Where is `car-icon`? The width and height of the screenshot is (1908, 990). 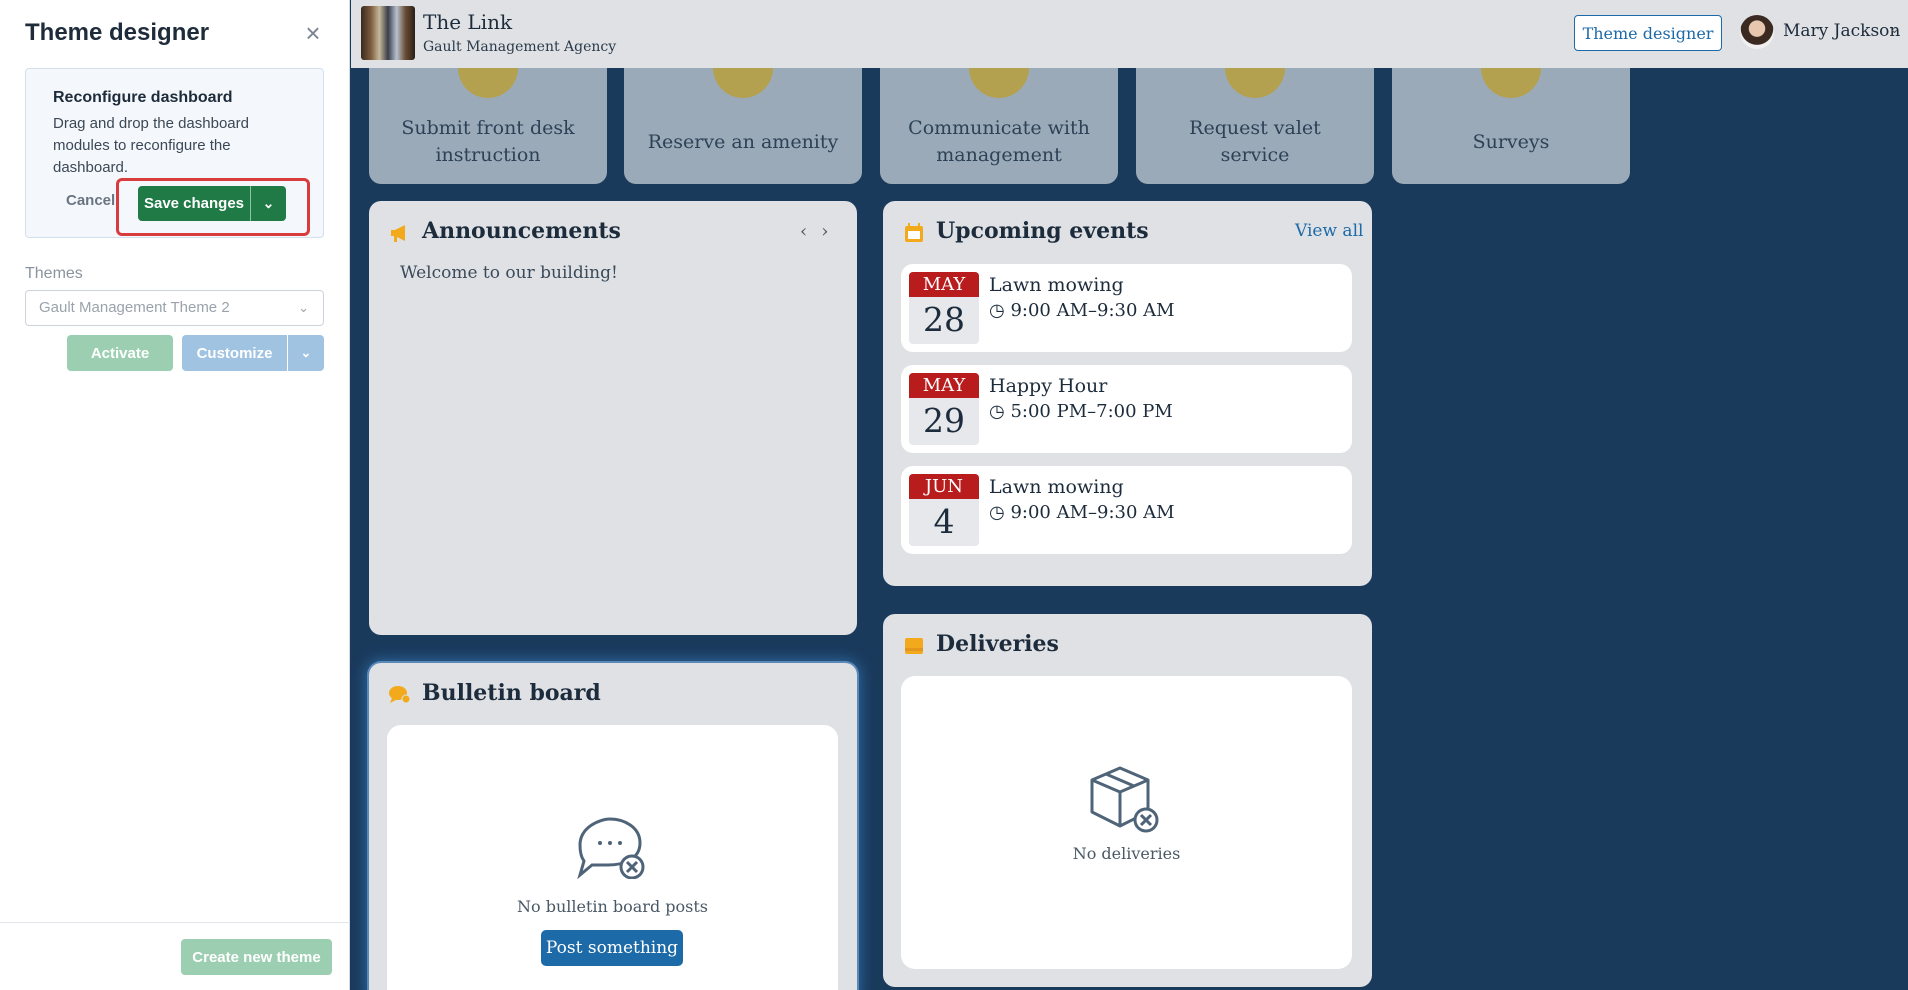
car-icon is located at coordinates (1255, 83).